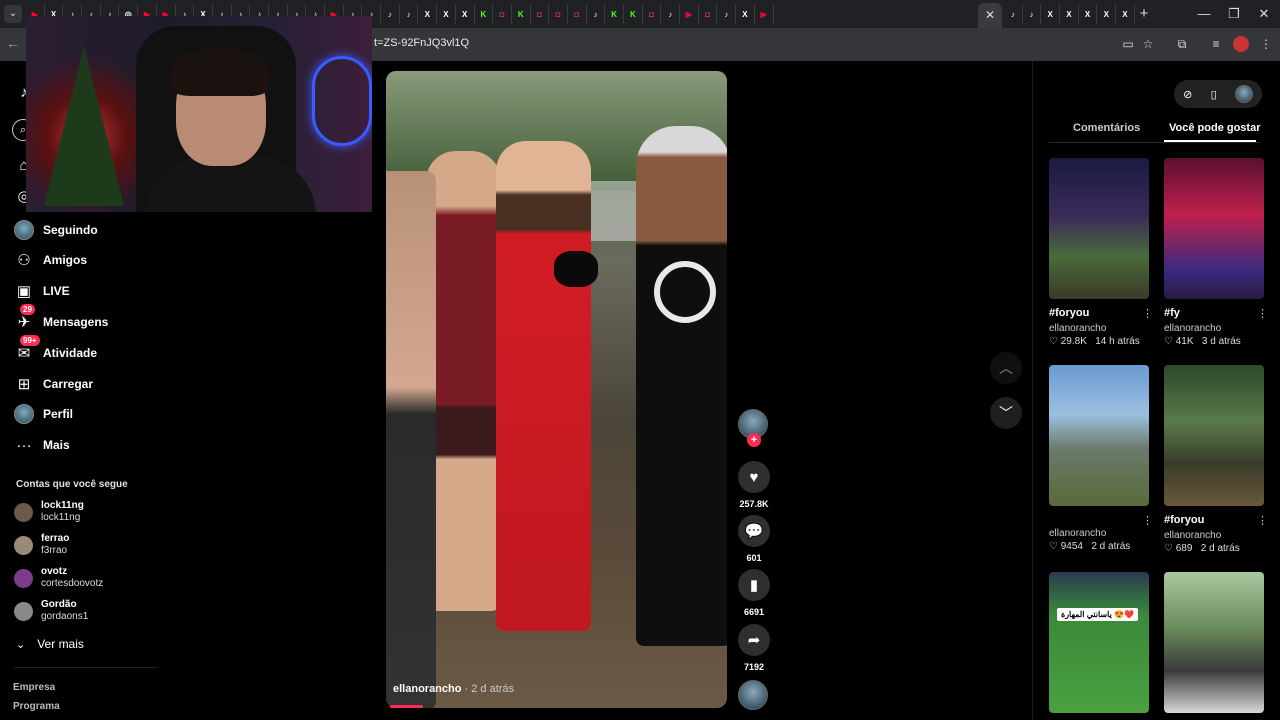 Image resolution: width=1280 pixels, height=720 pixels. I want to click on creator-avatar-button: +, so click(754, 428).